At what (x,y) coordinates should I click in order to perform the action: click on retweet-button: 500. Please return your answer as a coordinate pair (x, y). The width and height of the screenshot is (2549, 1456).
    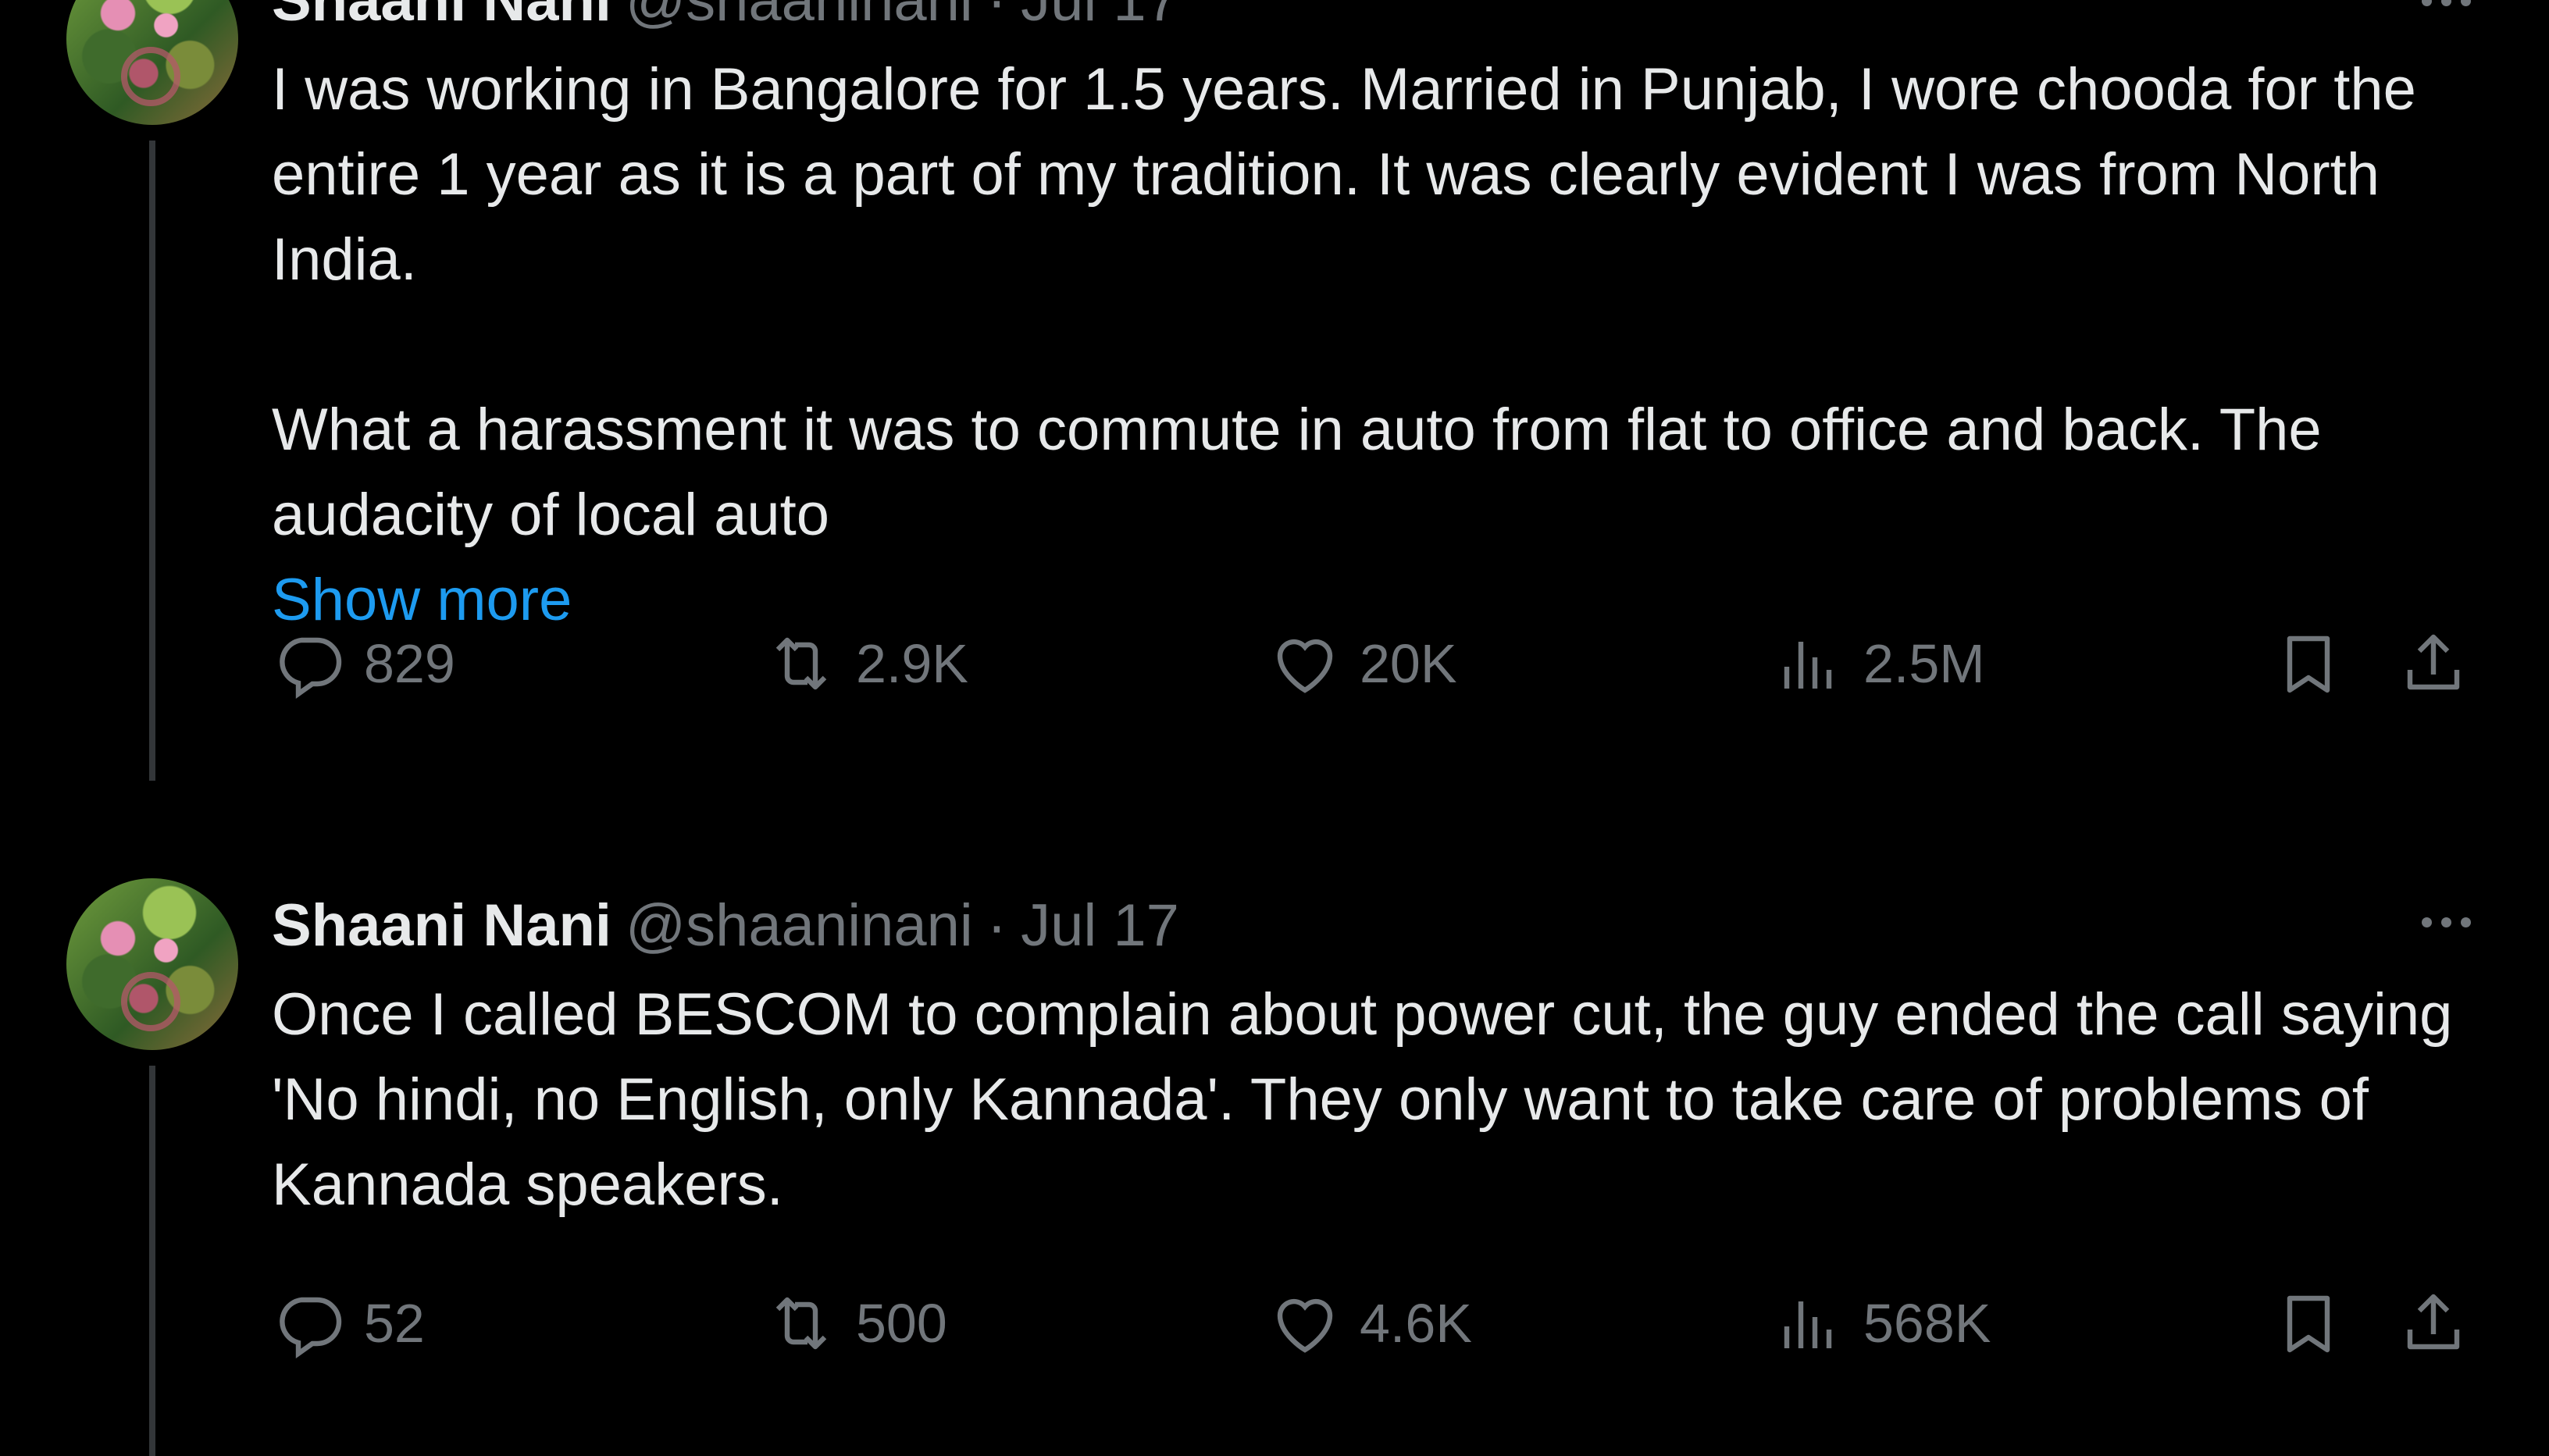
    Looking at the image, I should click on (855, 1323).